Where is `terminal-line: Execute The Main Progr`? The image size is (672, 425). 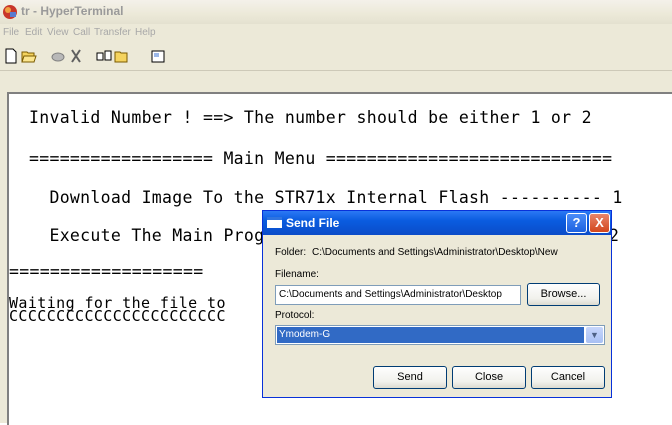 terminal-line: Execute The Main Progr is located at coordinates (152, 235).